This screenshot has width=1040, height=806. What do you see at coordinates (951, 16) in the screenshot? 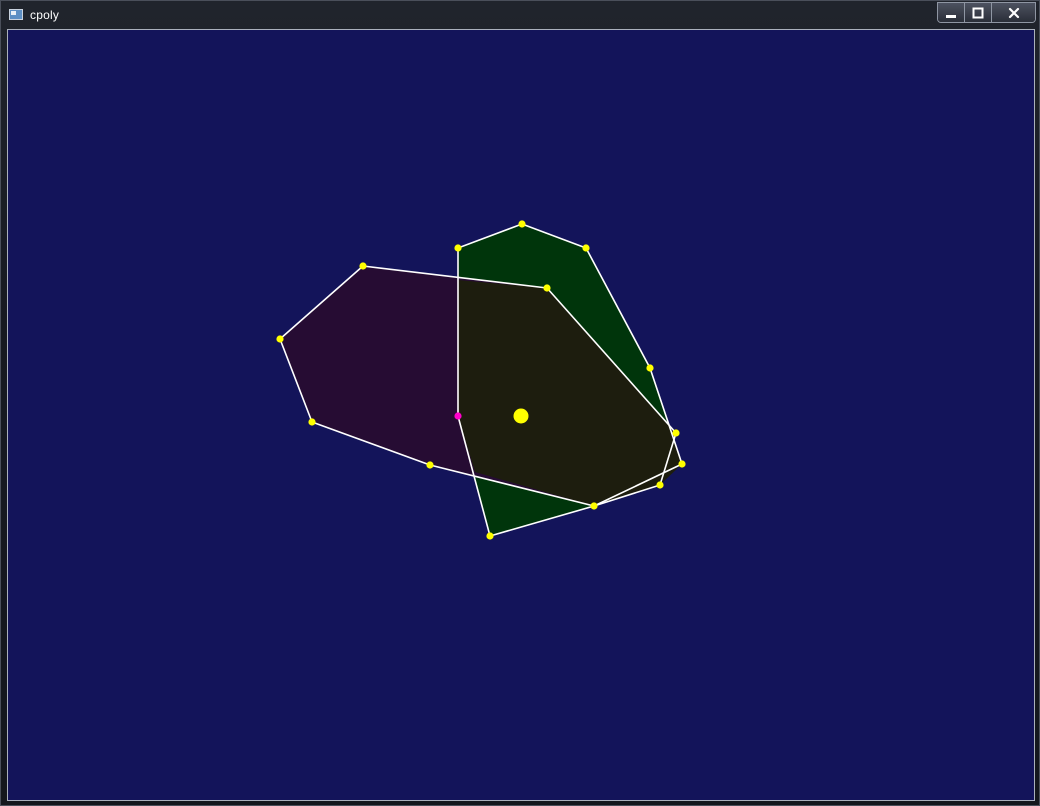
I see `minimize-icon` at bounding box center [951, 16].